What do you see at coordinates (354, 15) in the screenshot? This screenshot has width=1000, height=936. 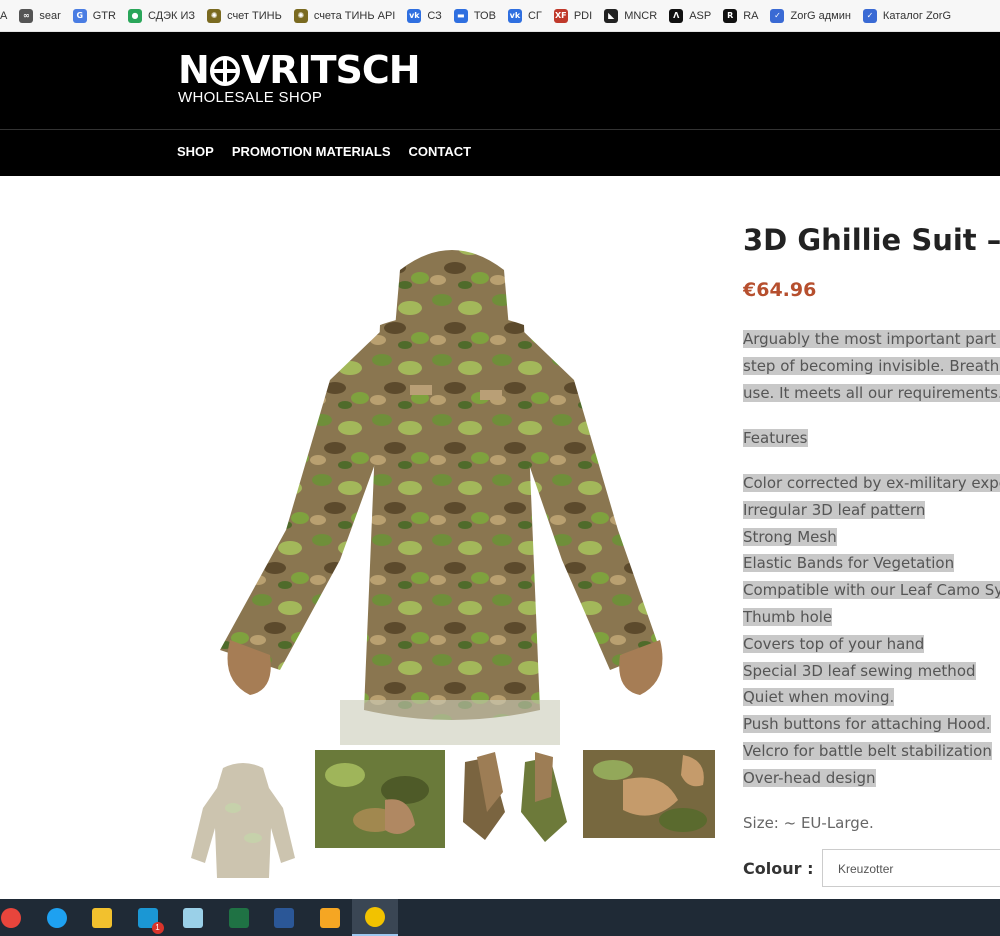 I see `bookmark-label: счета ТИНЬ API` at bounding box center [354, 15].